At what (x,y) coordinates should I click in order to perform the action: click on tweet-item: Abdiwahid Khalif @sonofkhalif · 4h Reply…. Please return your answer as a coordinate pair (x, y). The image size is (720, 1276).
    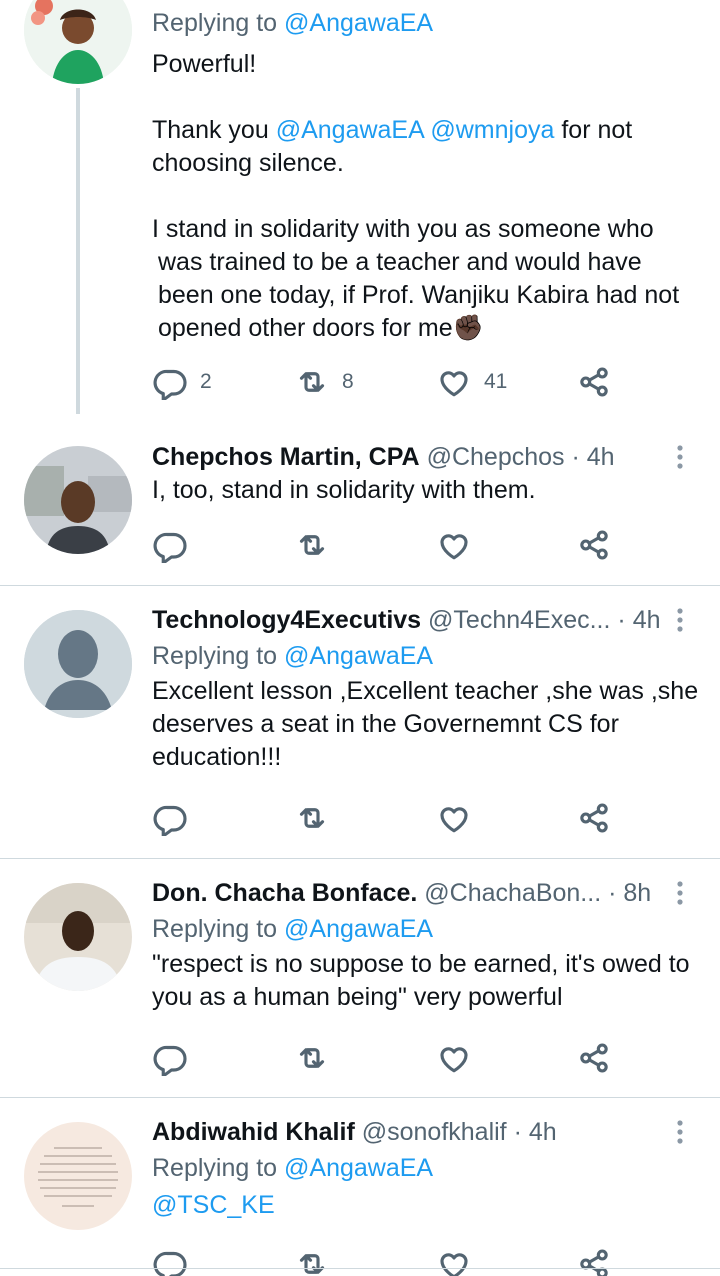
    Looking at the image, I should click on (360, 1187).